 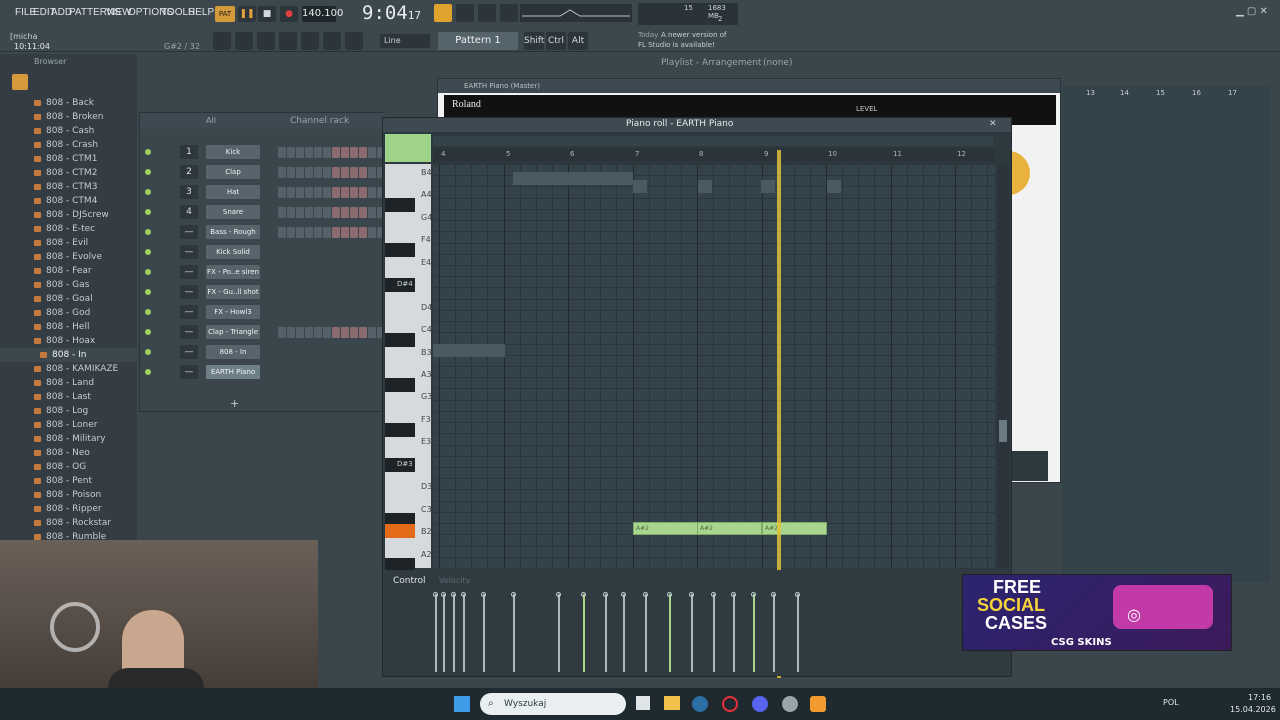 I want to click on control-label: Control, so click(x=409, y=581).